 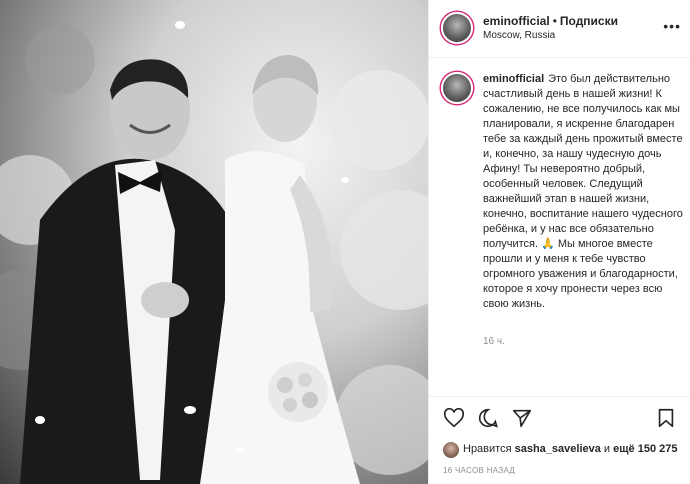 I want to click on more-horizontal-icon: •••, so click(x=672, y=26).